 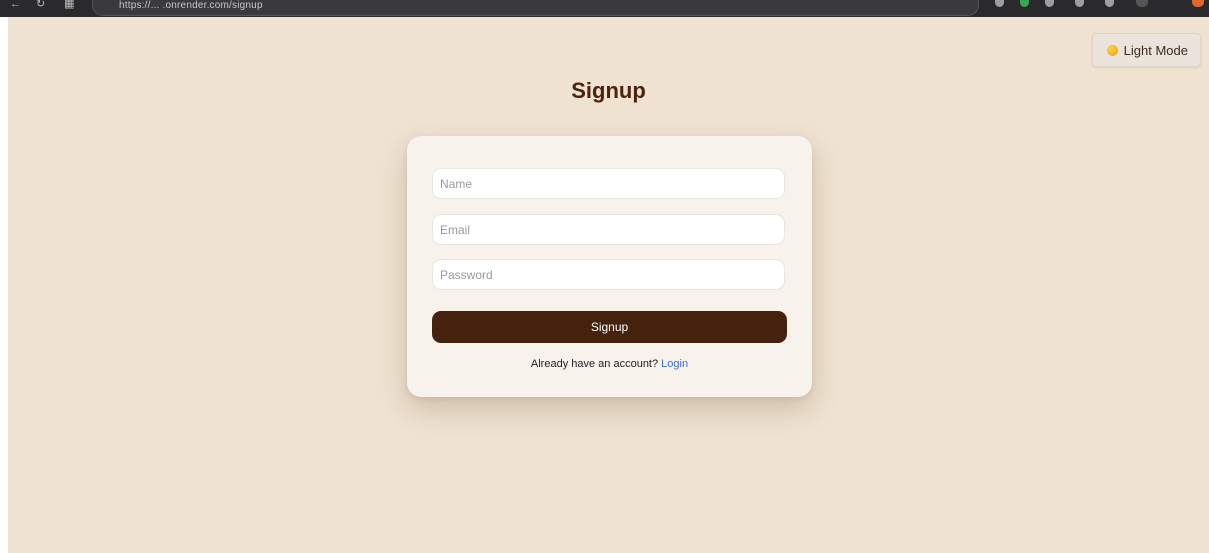 What do you see at coordinates (608, 90) in the screenshot?
I see `page-title: Signup` at bounding box center [608, 90].